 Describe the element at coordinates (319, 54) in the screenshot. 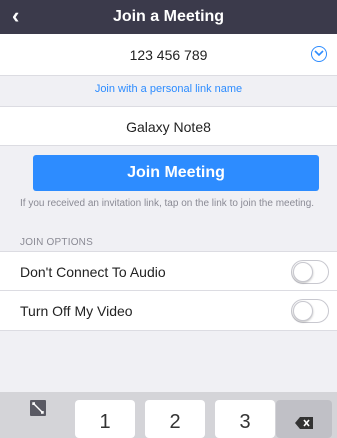

I see `chevron-down-icon` at that location.